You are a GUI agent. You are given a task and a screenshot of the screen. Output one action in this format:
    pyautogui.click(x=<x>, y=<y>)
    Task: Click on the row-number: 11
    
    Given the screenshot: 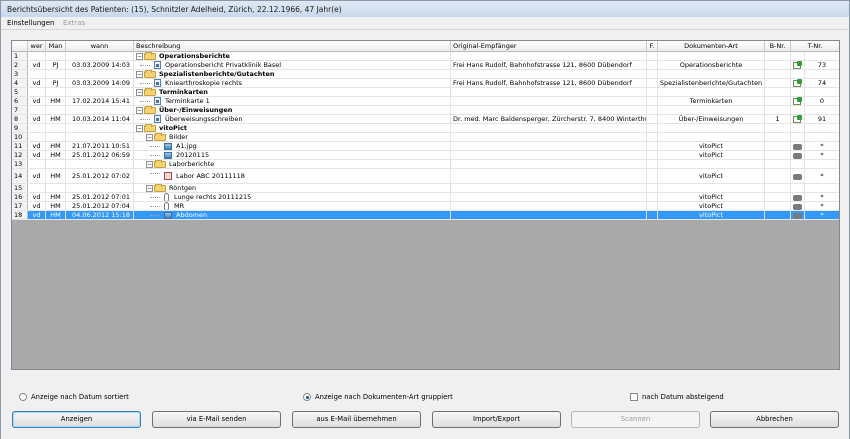 What is the action you would take?
    pyautogui.click(x=20, y=146)
    